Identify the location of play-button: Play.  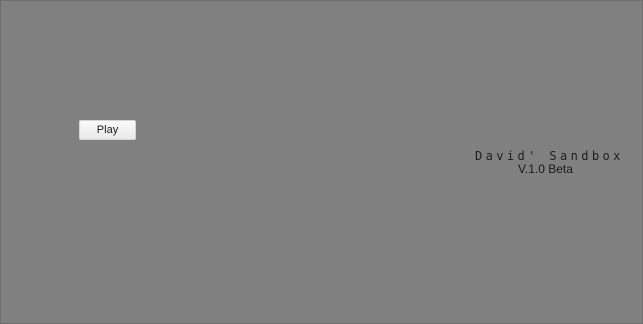
(107, 130).